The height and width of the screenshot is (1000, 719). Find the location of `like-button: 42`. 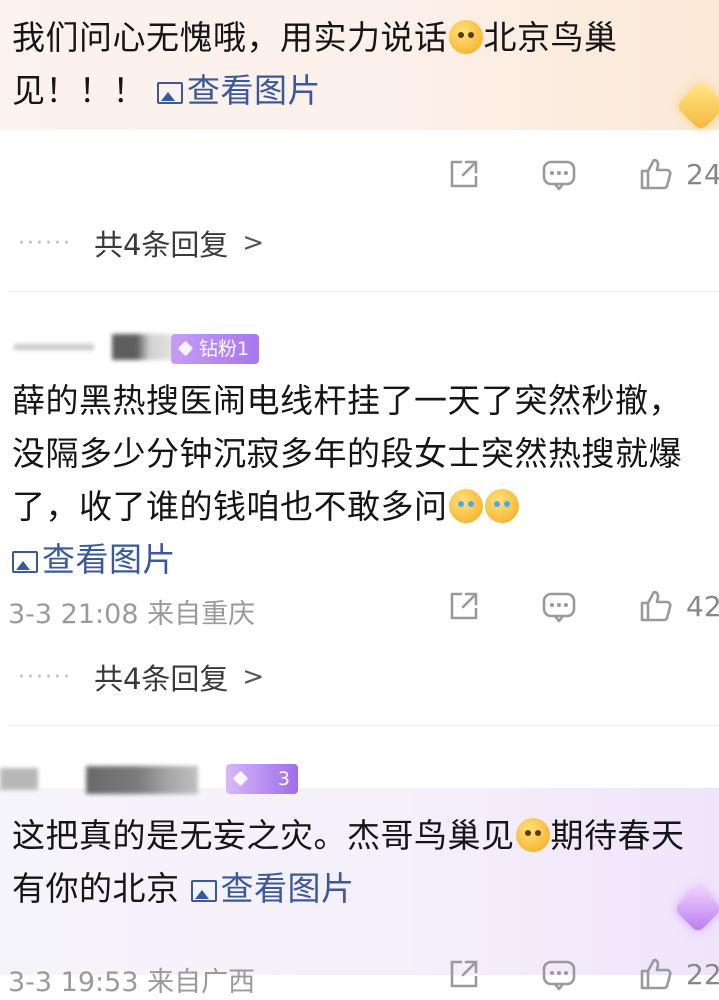

like-button: 42 is located at coordinates (678, 606).